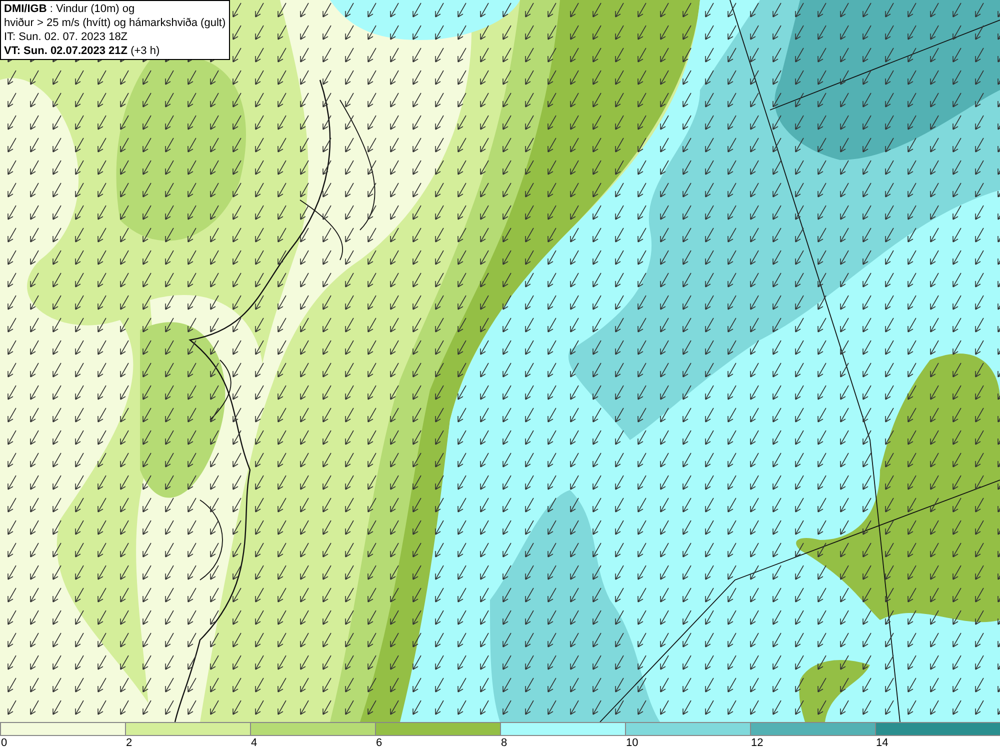  I want to click on title-line: IT: Sun. 02. 07. 2023 18Z, so click(66, 37).